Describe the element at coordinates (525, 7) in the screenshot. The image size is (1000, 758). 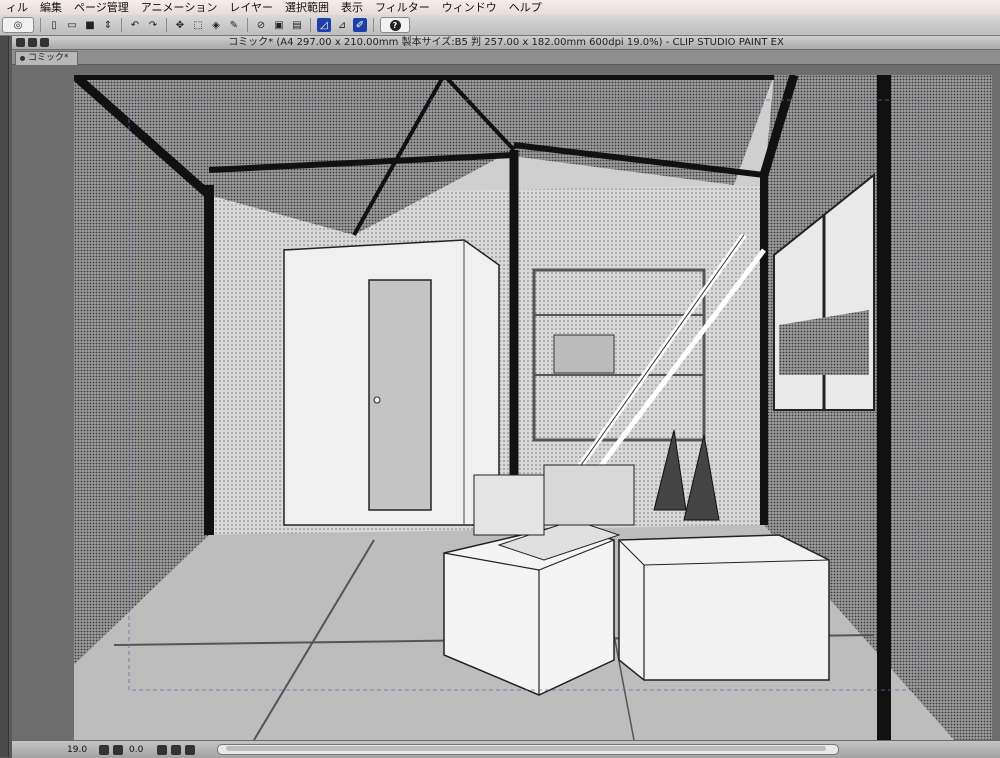
I see `menu-help: ヘルプ` at that location.